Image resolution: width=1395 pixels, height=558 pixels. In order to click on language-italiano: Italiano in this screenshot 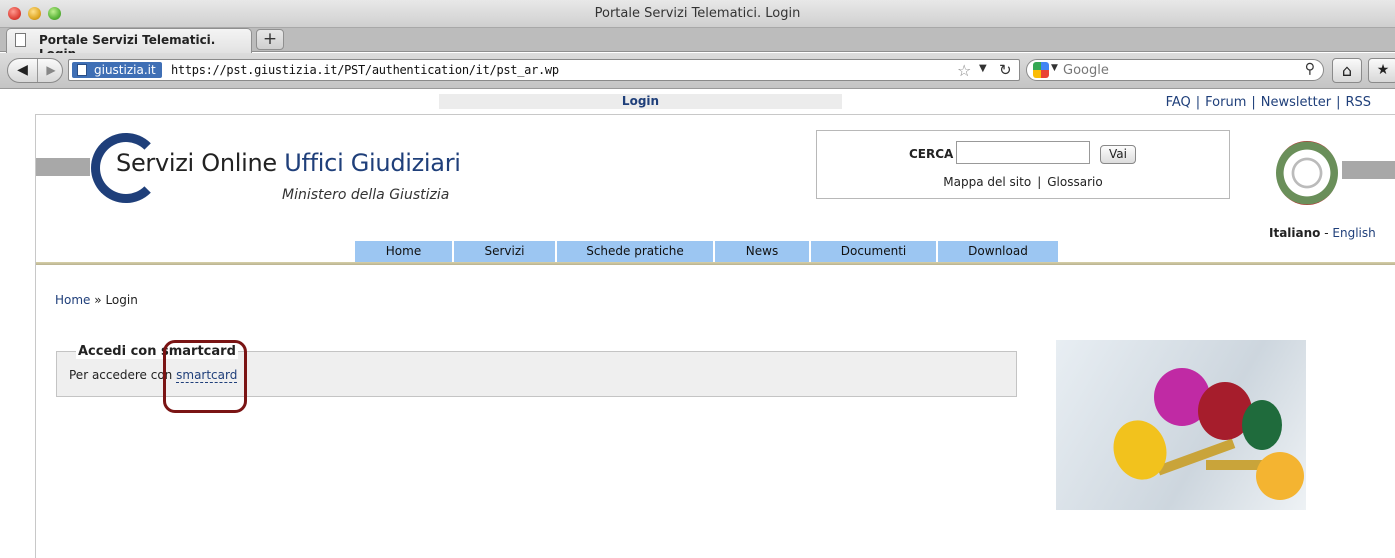, I will do `click(1294, 233)`.